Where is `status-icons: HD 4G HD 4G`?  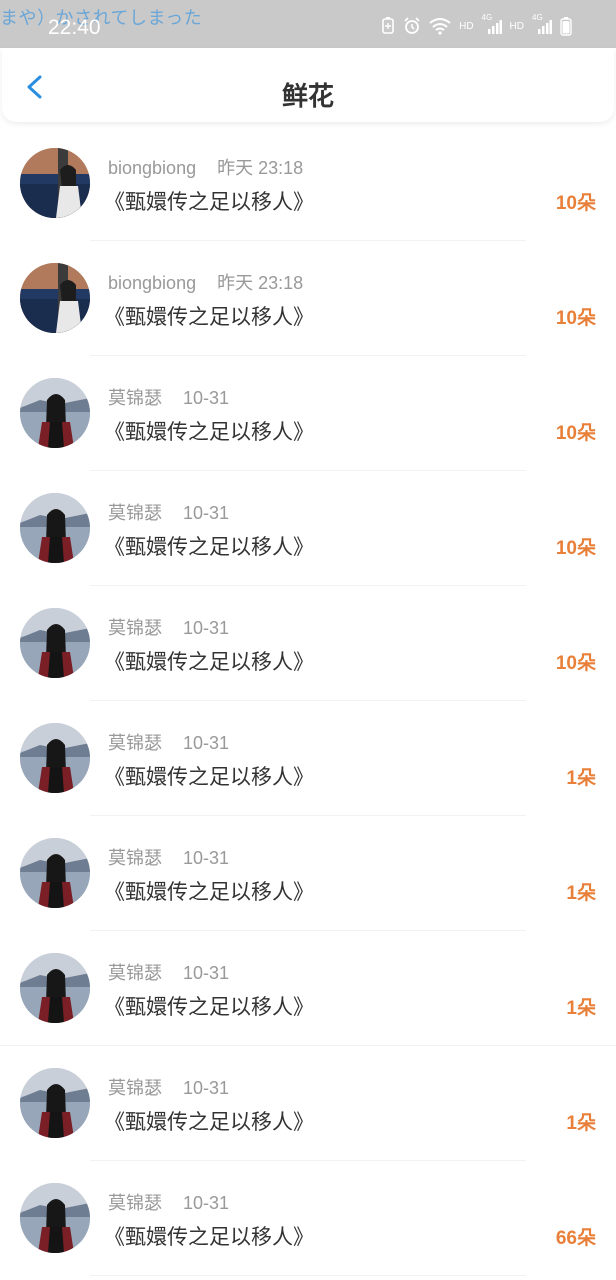 status-icons: HD 4G HD 4G is located at coordinates (476, 24).